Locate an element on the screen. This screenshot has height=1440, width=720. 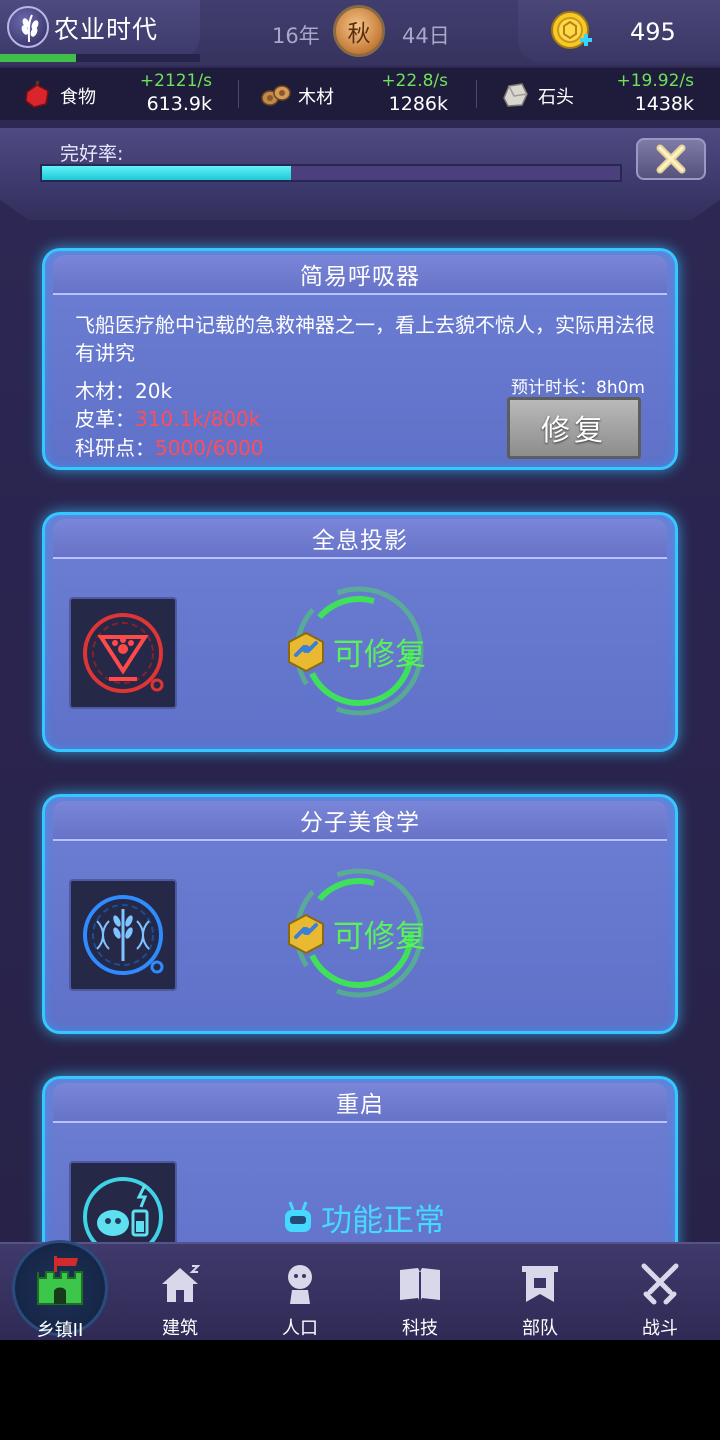
status-label: 功能正常 is located at coordinates (363, 1217).